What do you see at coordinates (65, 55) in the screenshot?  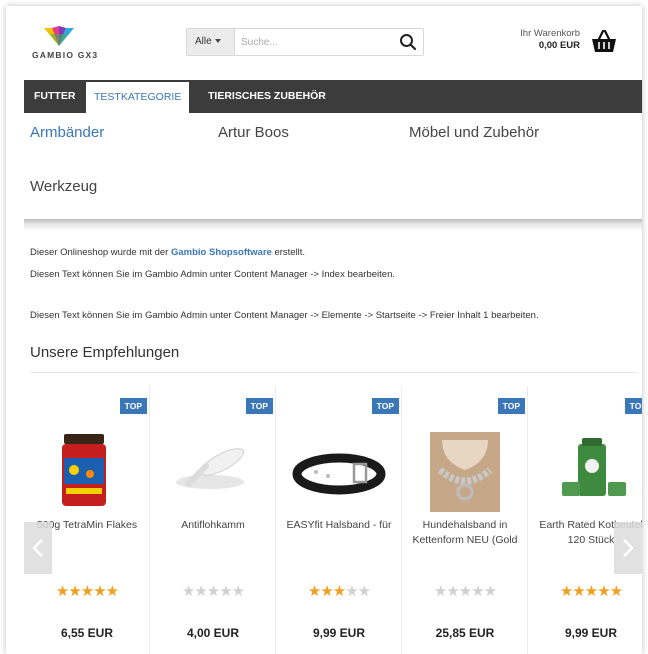 I see `logo-text: GAMBIO GX3` at bounding box center [65, 55].